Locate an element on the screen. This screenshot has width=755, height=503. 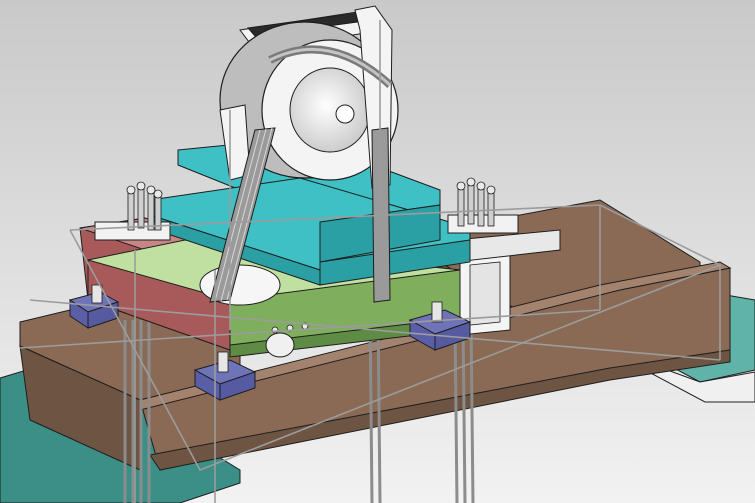
sheave-disc is located at coordinates (330, 110).